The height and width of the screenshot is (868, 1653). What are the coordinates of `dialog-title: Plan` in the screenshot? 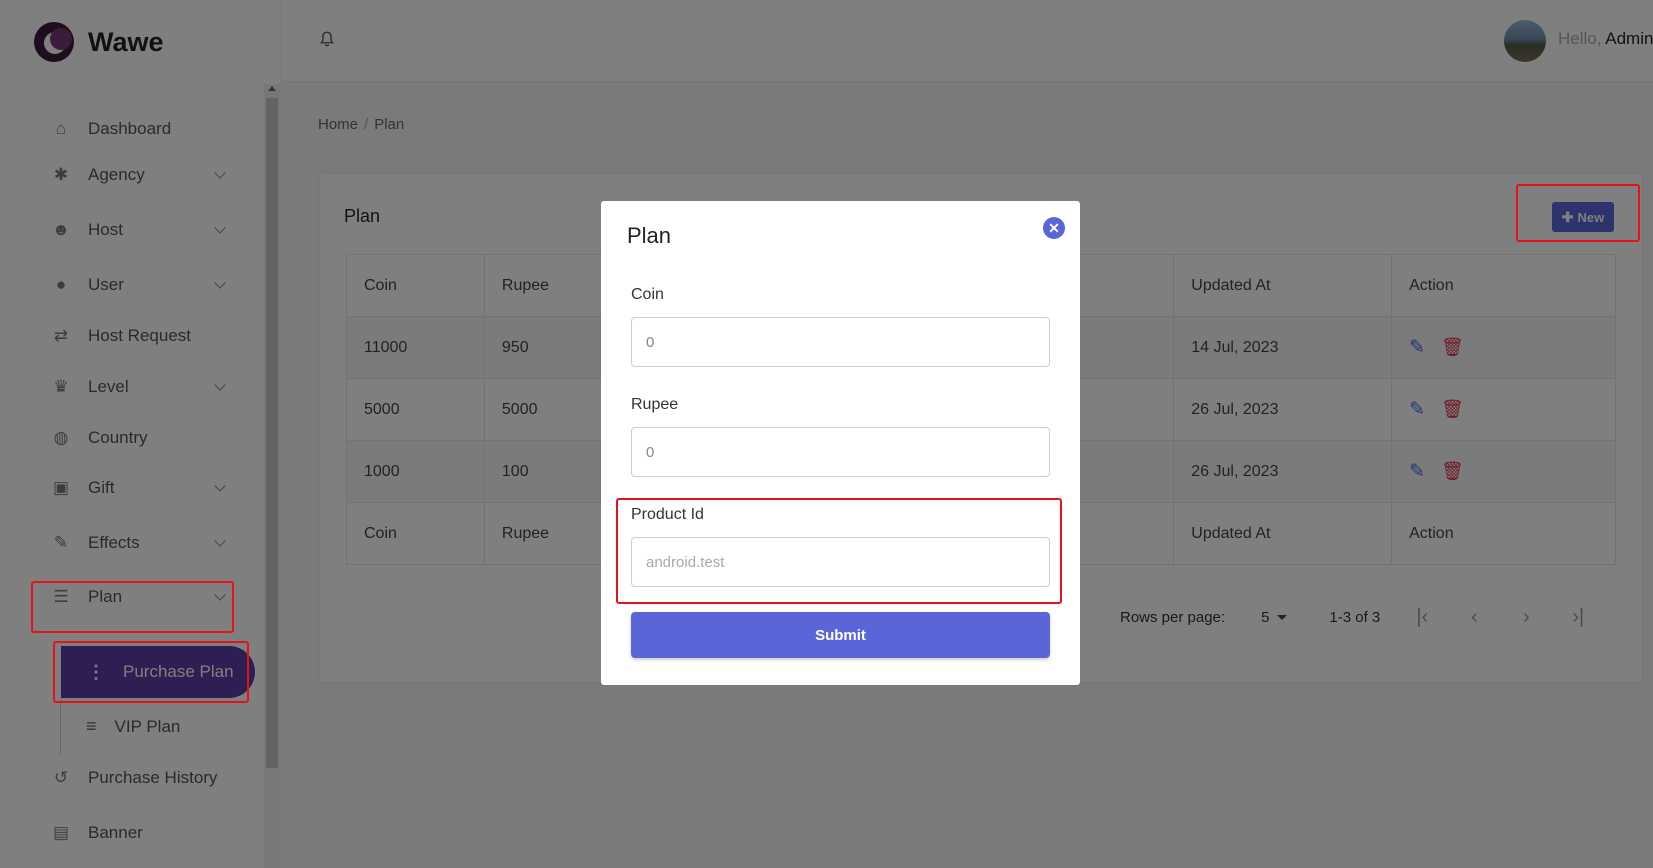 It's located at (649, 235).